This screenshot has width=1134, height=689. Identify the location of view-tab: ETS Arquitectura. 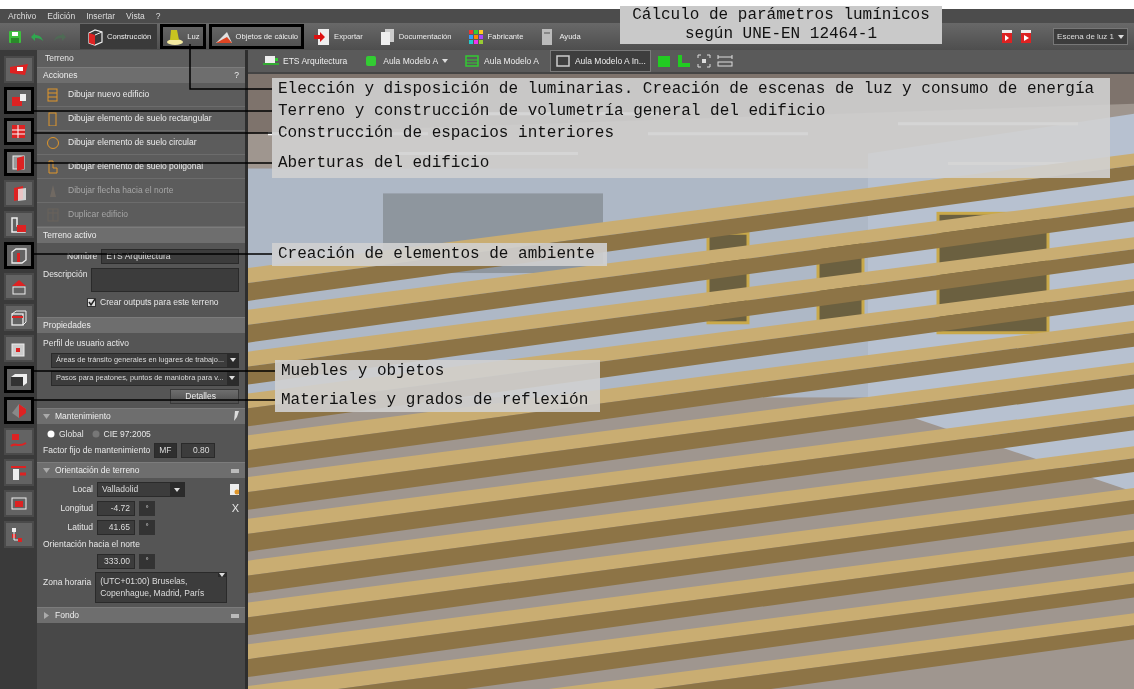
(305, 61).